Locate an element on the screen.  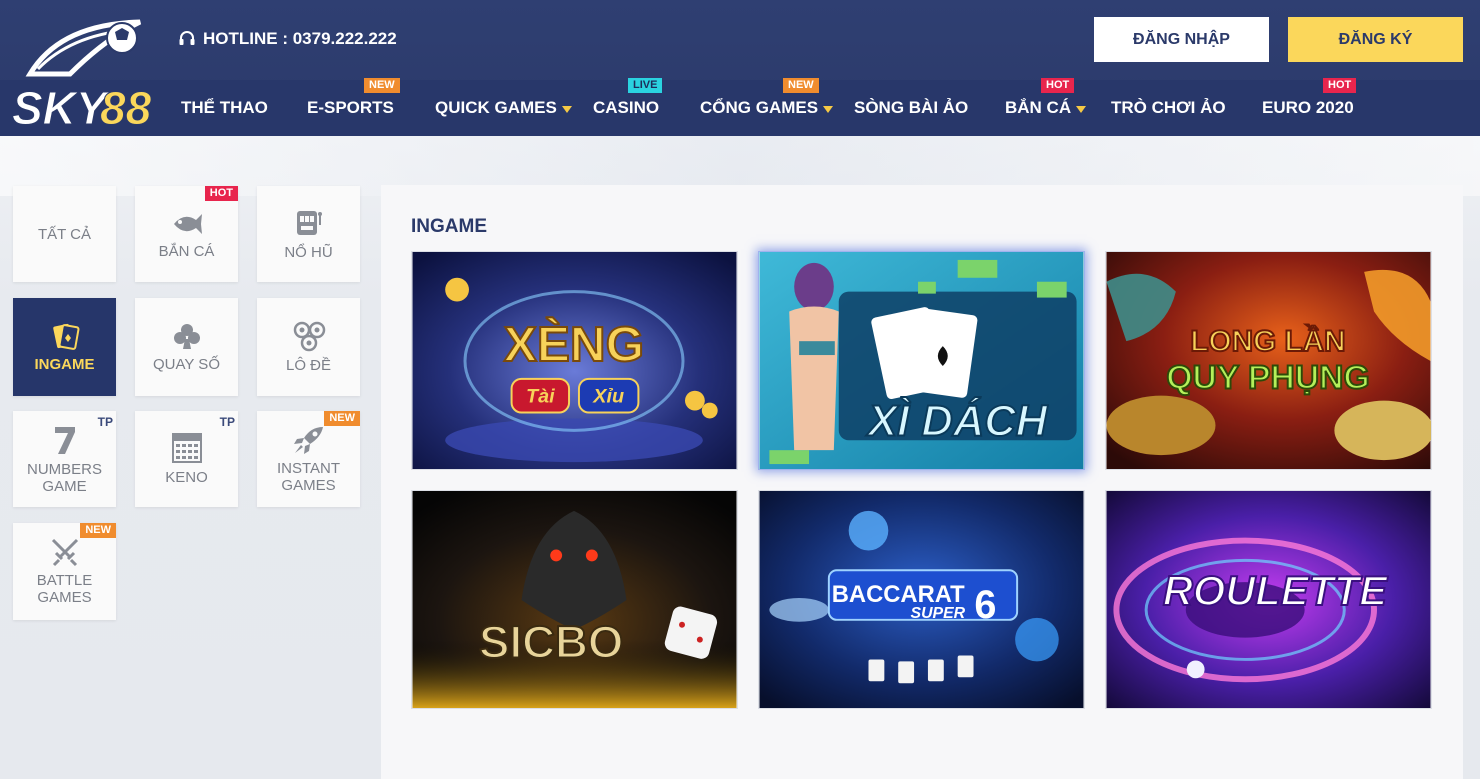
game-title: SICBO is located at coordinates (551, 641).